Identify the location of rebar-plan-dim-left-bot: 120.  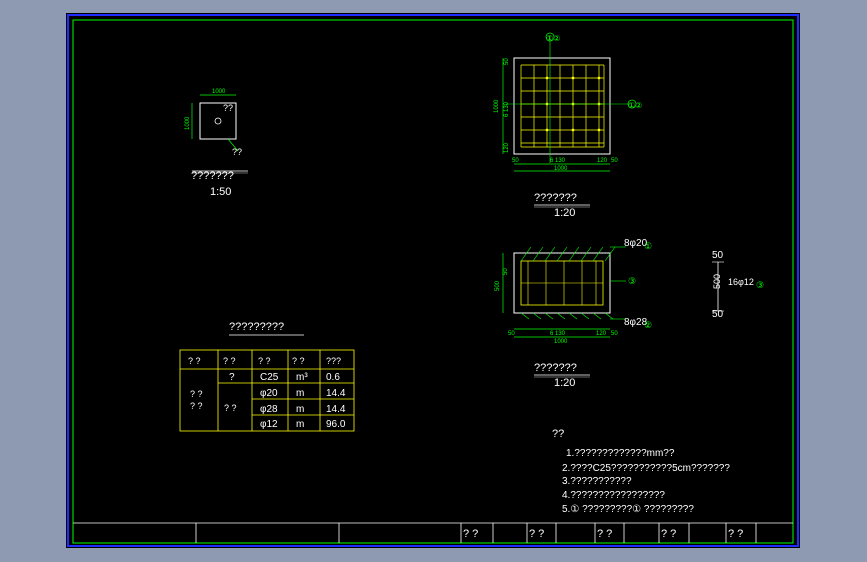
(507, 147).